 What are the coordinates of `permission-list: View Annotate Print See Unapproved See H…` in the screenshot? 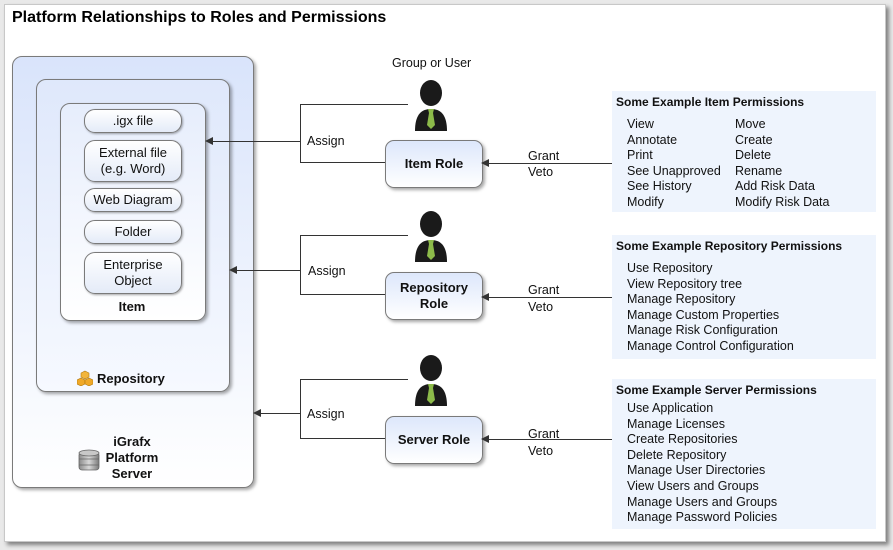 It's located at (674, 164).